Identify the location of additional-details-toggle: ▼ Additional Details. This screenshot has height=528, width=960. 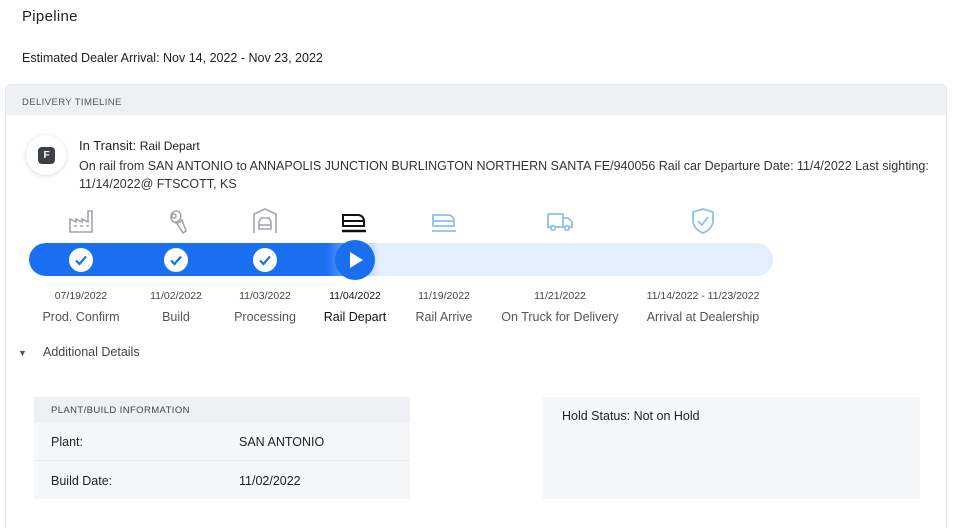
(79, 352).